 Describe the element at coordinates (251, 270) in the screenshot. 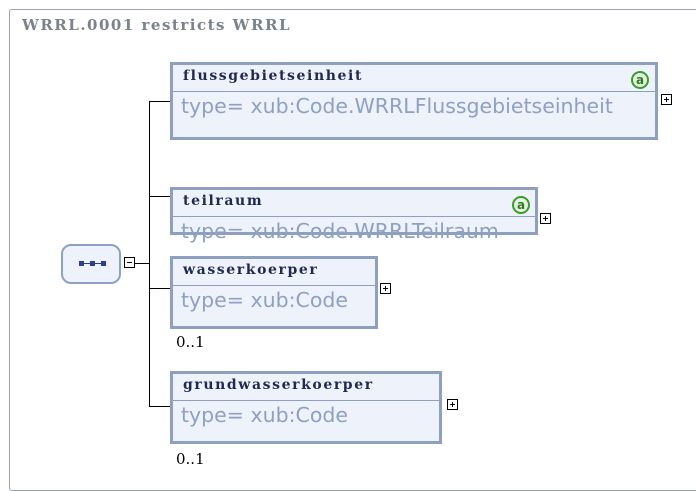

I see `element-name: wasserkoerper` at that location.